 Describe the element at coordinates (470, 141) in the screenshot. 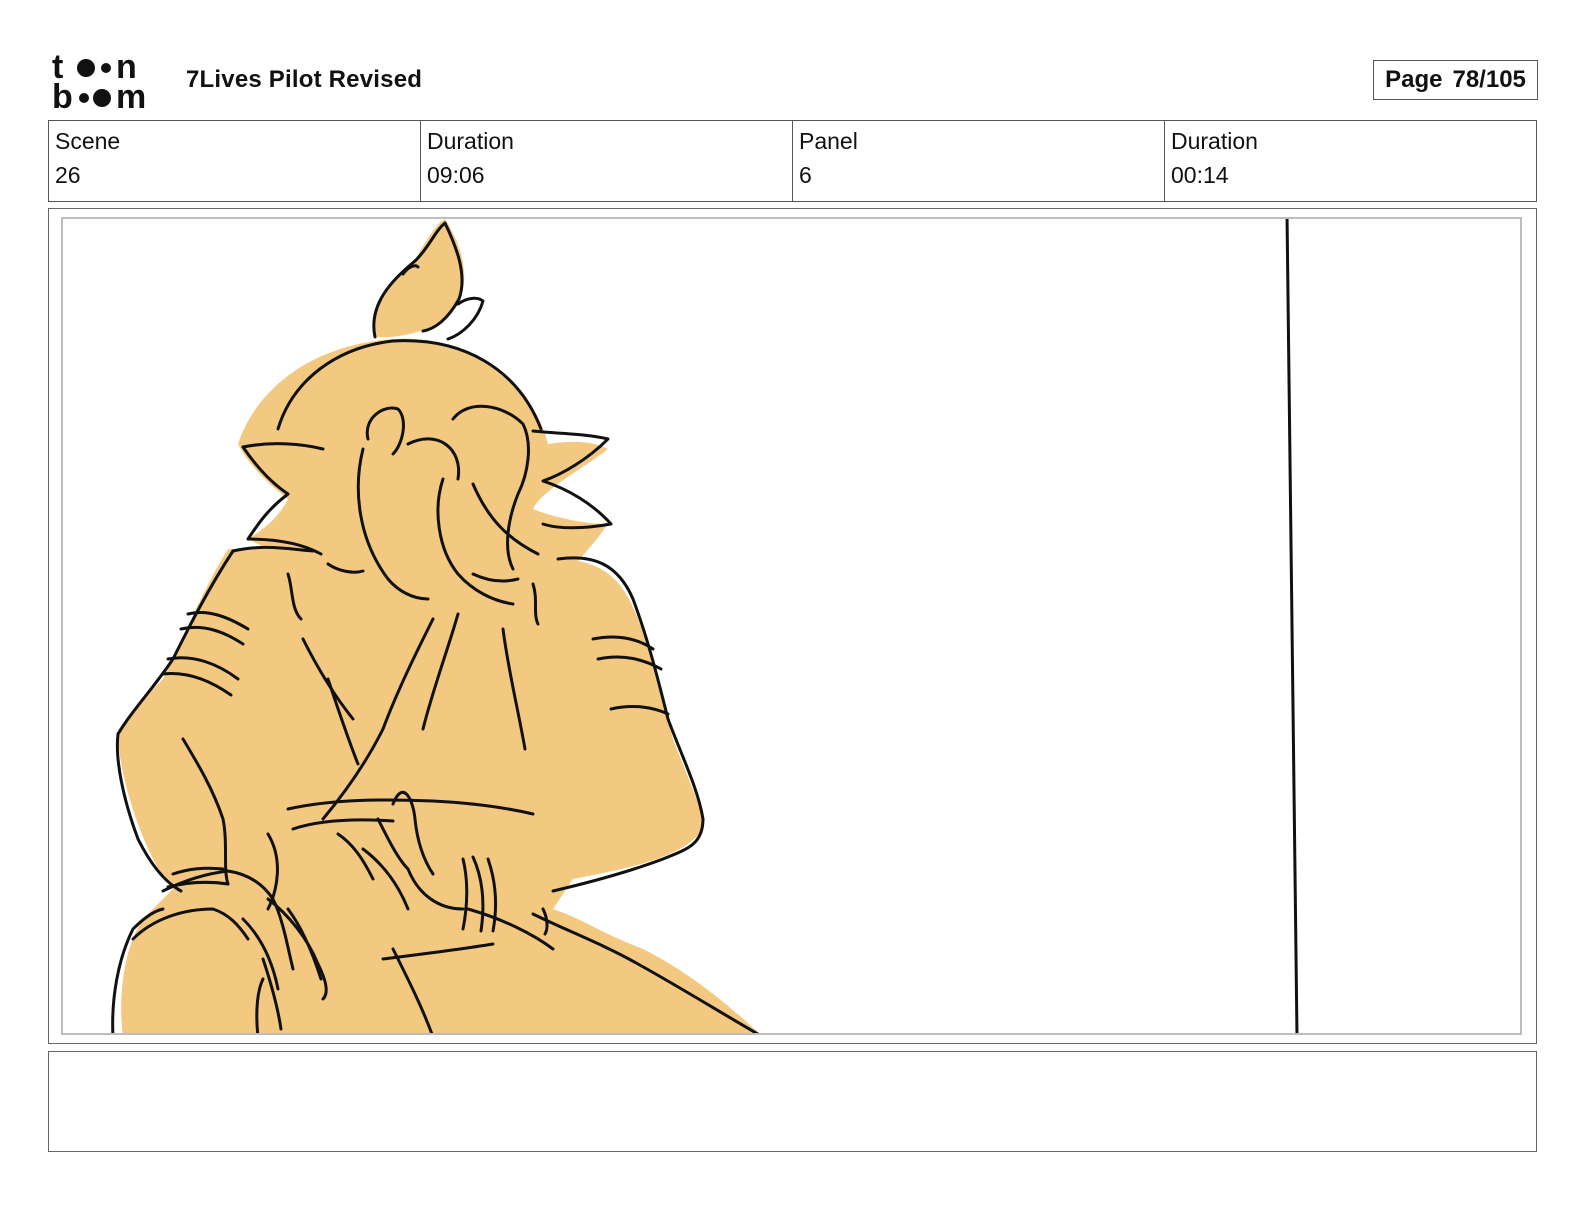

I see `scene-duration-label: Duration` at that location.